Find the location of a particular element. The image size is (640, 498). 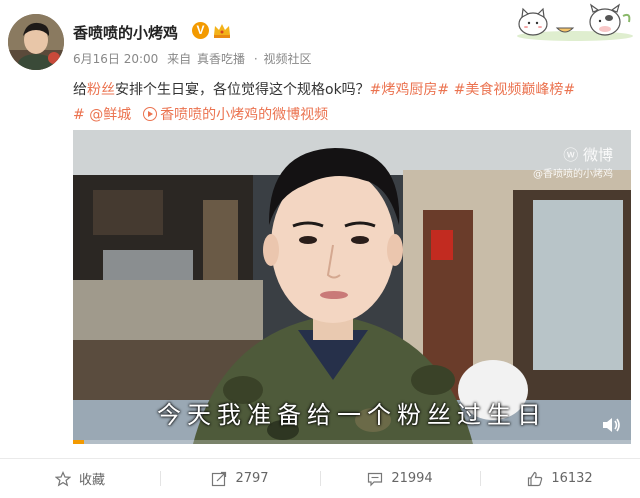

crown-icon is located at coordinates (222, 31).